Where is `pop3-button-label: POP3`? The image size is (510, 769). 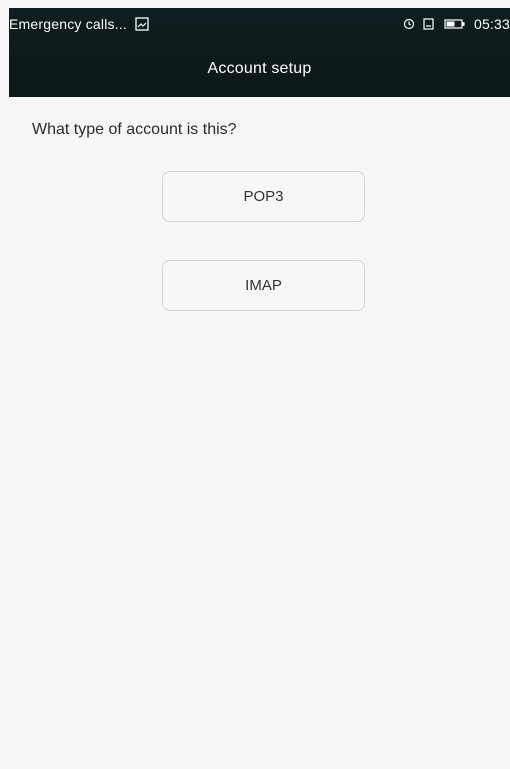 pop3-button-label: POP3 is located at coordinates (263, 196).